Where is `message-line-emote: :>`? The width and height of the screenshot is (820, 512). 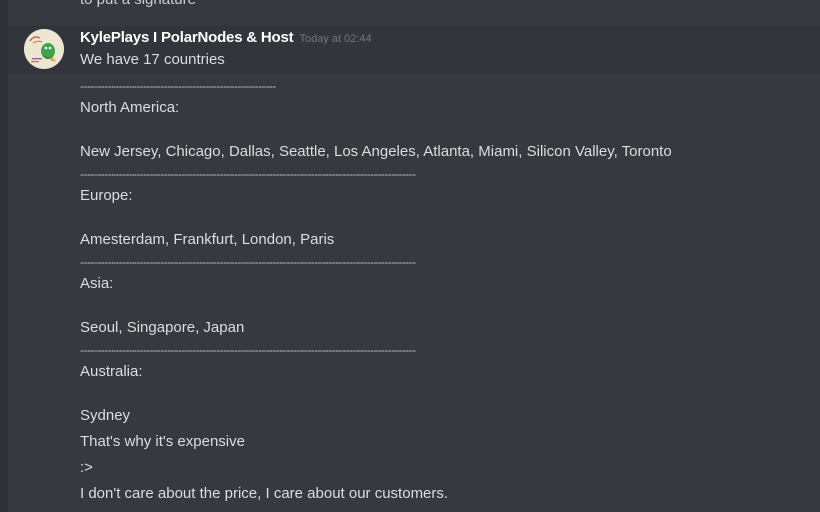 message-line-emote: :> is located at coordinates (86, 467).